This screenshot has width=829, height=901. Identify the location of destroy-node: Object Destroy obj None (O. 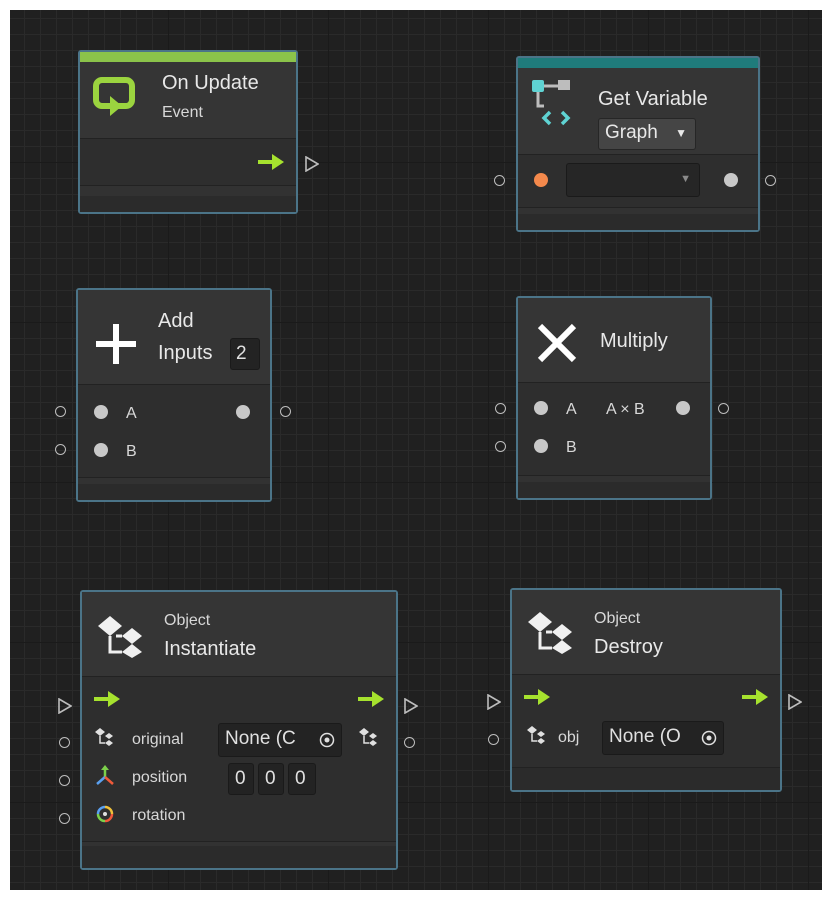
(646, 690).